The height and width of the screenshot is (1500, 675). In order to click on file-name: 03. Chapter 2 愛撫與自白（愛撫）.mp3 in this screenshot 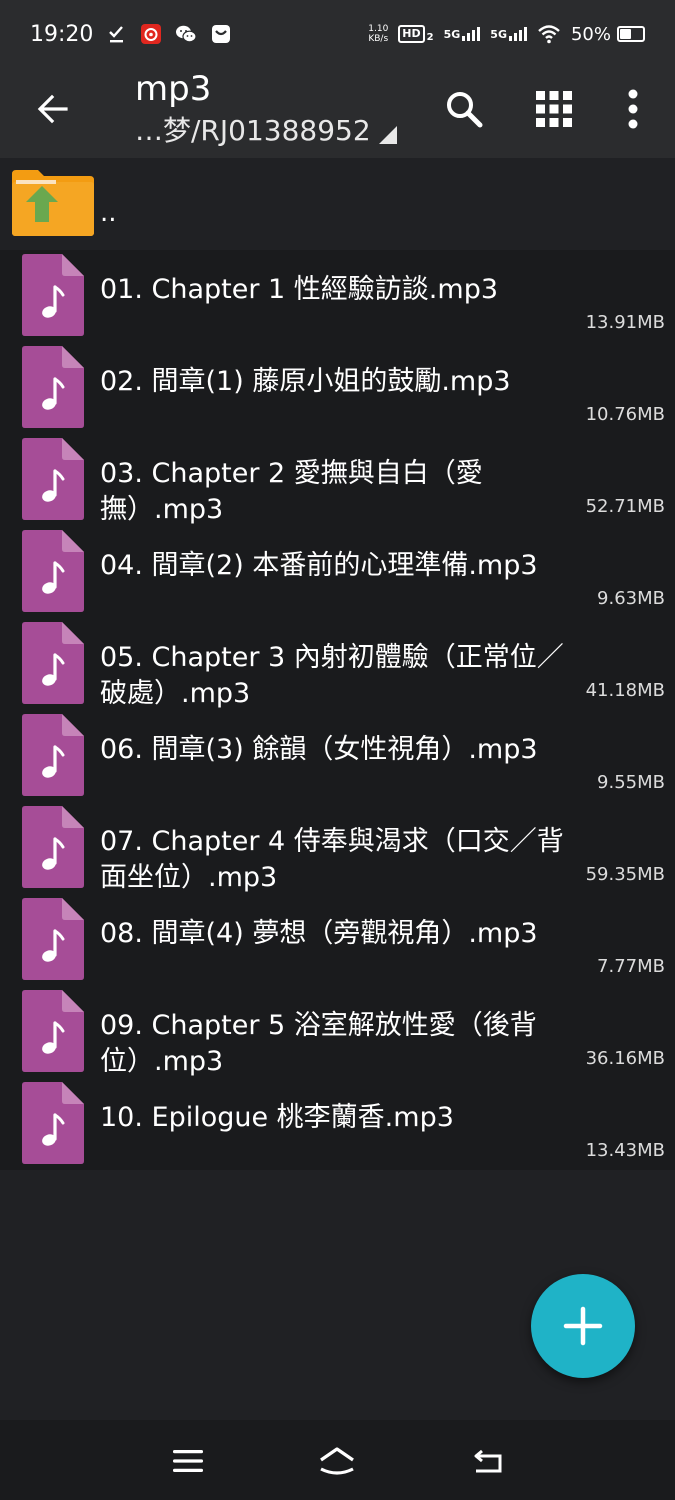, I will do `click(291, 491)`.